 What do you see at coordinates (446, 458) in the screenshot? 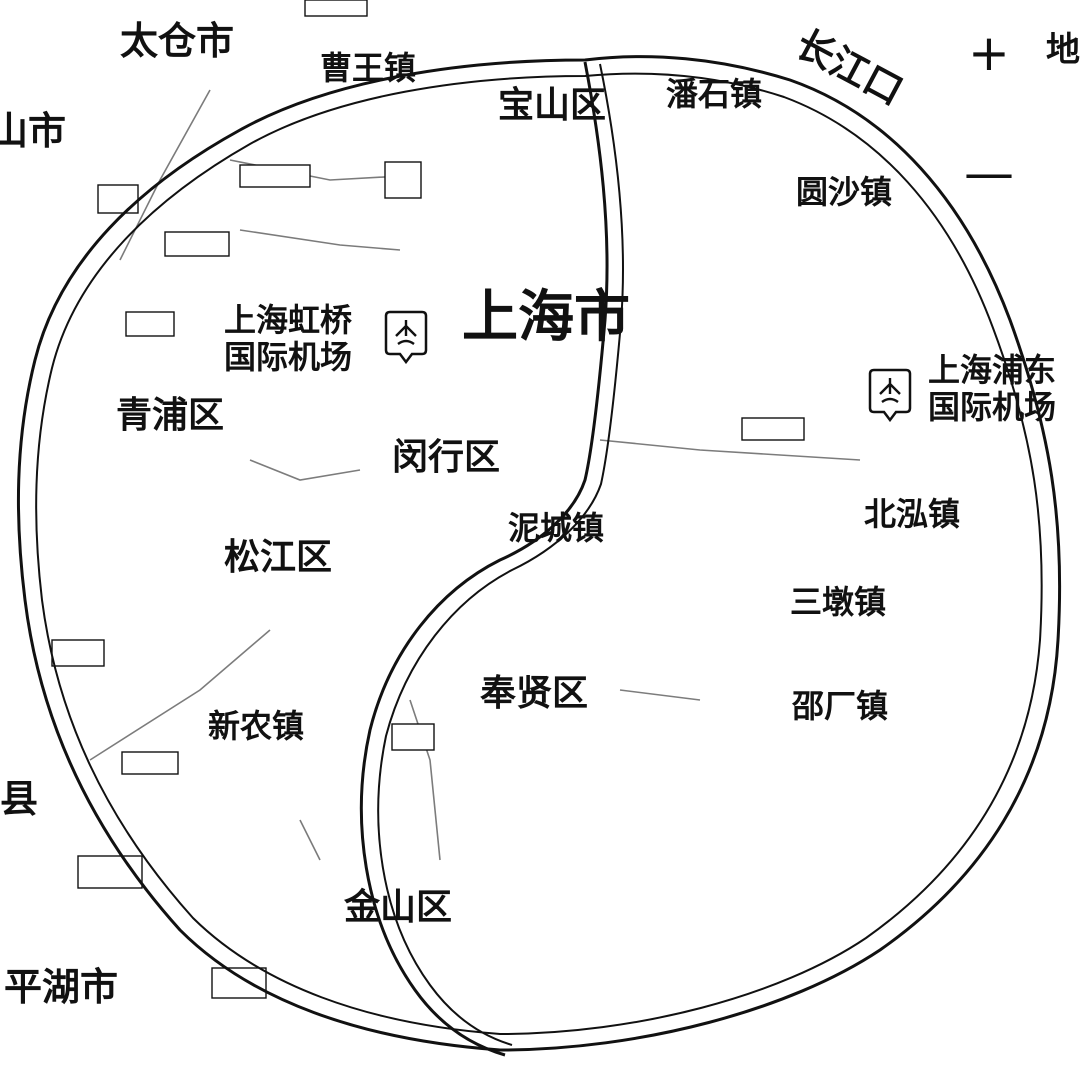
I see `district-label-minhang: 闵行区` at bounding box center [446, 458].